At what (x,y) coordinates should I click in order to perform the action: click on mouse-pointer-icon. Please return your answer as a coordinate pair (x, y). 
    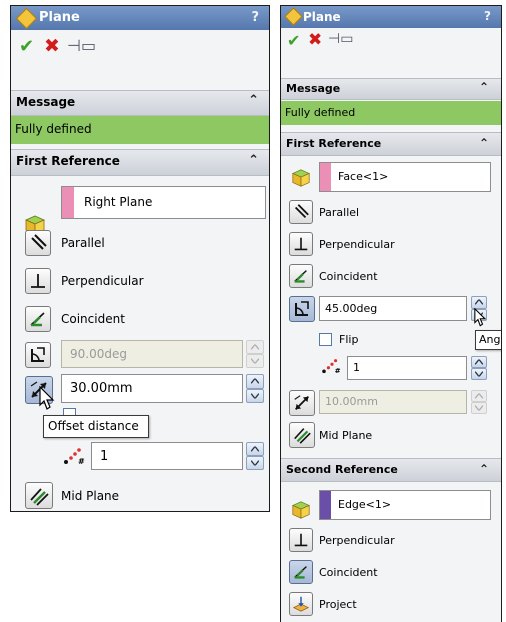
    Looking at the image, I should click on (480, 317).